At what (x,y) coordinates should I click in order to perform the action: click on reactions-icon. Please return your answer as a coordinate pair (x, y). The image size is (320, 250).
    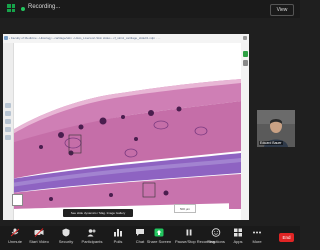
    Looking at the image, I should click on (216, 232).